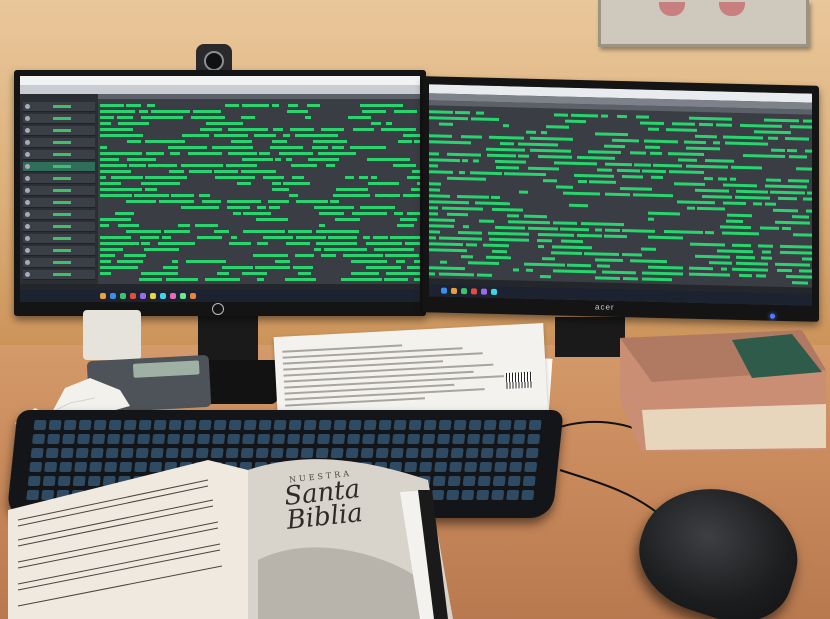 The width and height of the screenshot is (830, 619). I want to click on power-led-icon, so click(772, 316).